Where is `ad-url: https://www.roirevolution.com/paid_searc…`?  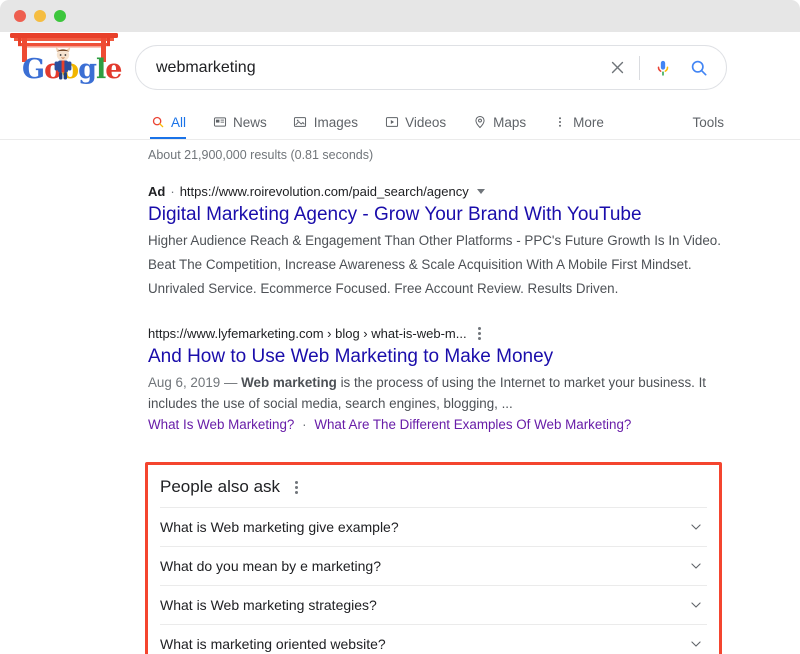 ad-url: https://www.roirevolution.com/paid_searc… is located at coordinates (324, 191).